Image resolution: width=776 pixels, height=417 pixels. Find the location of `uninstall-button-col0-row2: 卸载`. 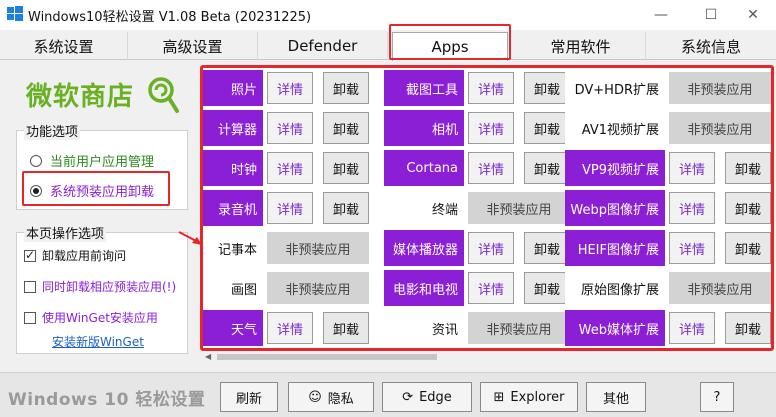

uninstall-button-col0-row2: 卸载 is located at coordinates (346, 168).